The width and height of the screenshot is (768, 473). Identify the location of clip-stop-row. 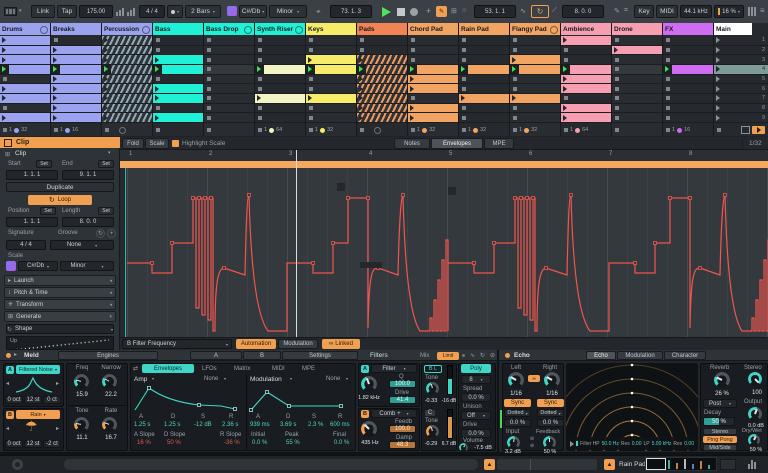
(637, 130).